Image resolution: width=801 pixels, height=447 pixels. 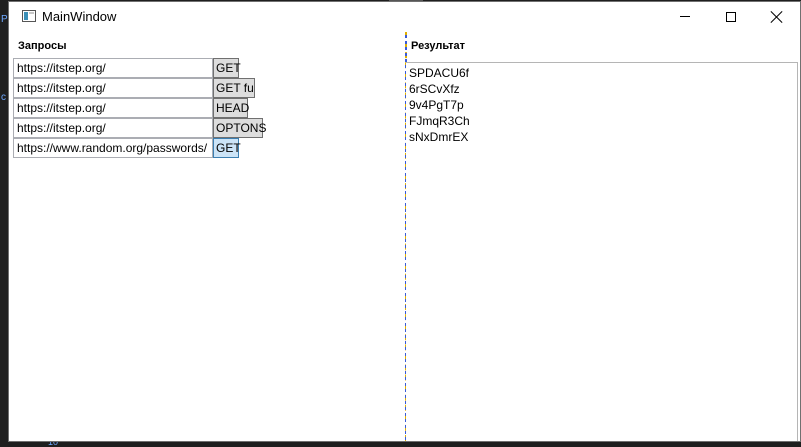 I want to click on close-button, so click(x=777, y=16).